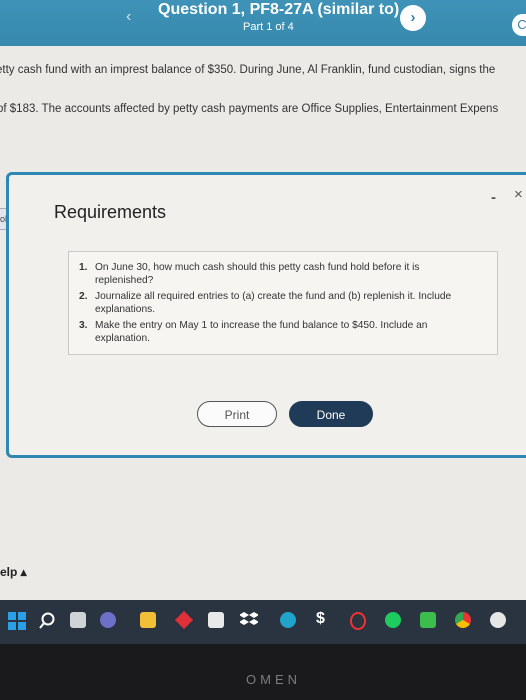  What do you see at coordinates (128, 17) in the screenshot?
I see `previous-question-icon: ‹` at bounding box center [128, 17].